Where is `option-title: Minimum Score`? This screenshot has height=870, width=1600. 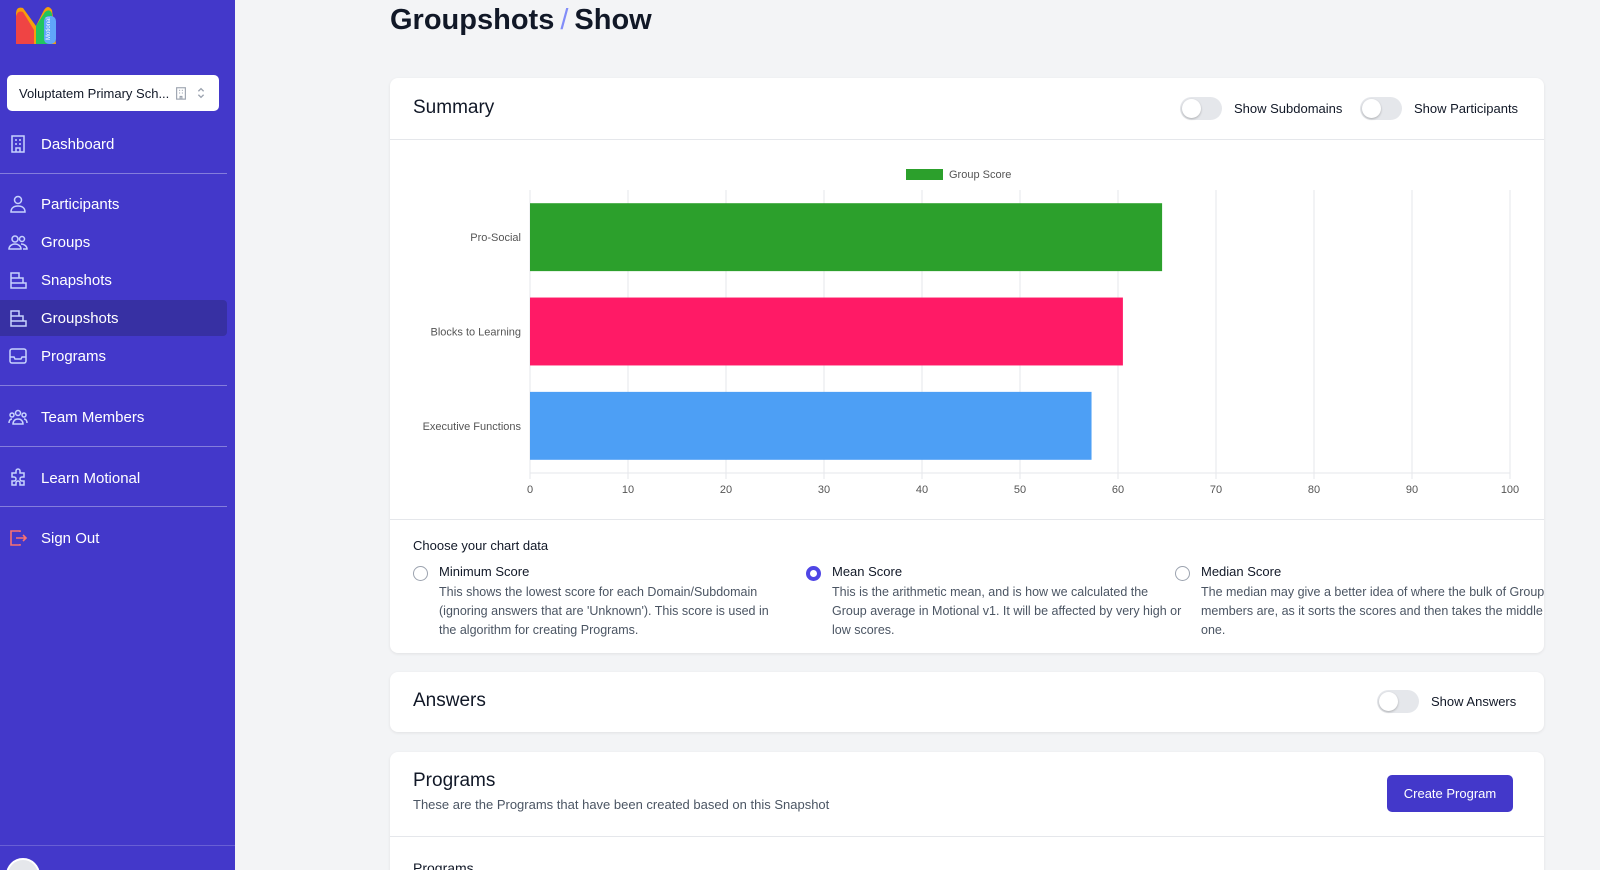 option-title: Minimum Score is located at coordinates (484, 571).